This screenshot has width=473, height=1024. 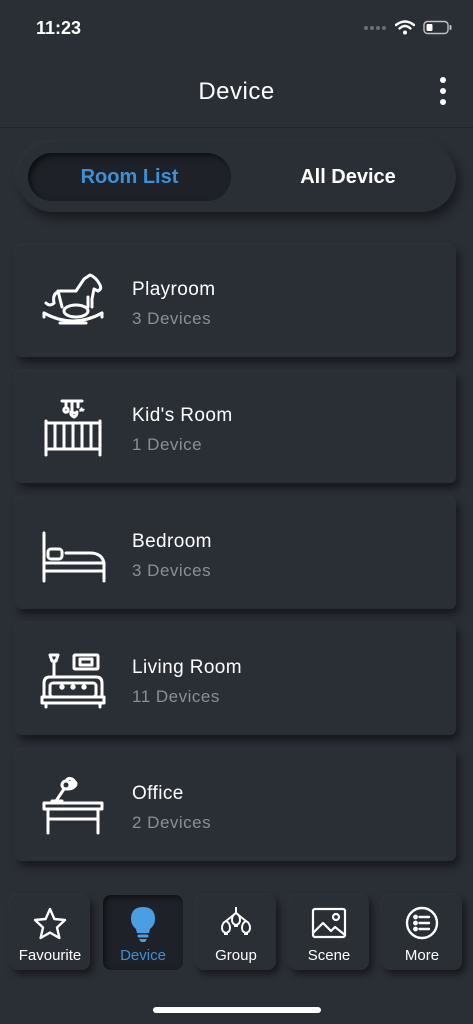 I want to click on tab-label: Favourite, so click(x=50, y=955).